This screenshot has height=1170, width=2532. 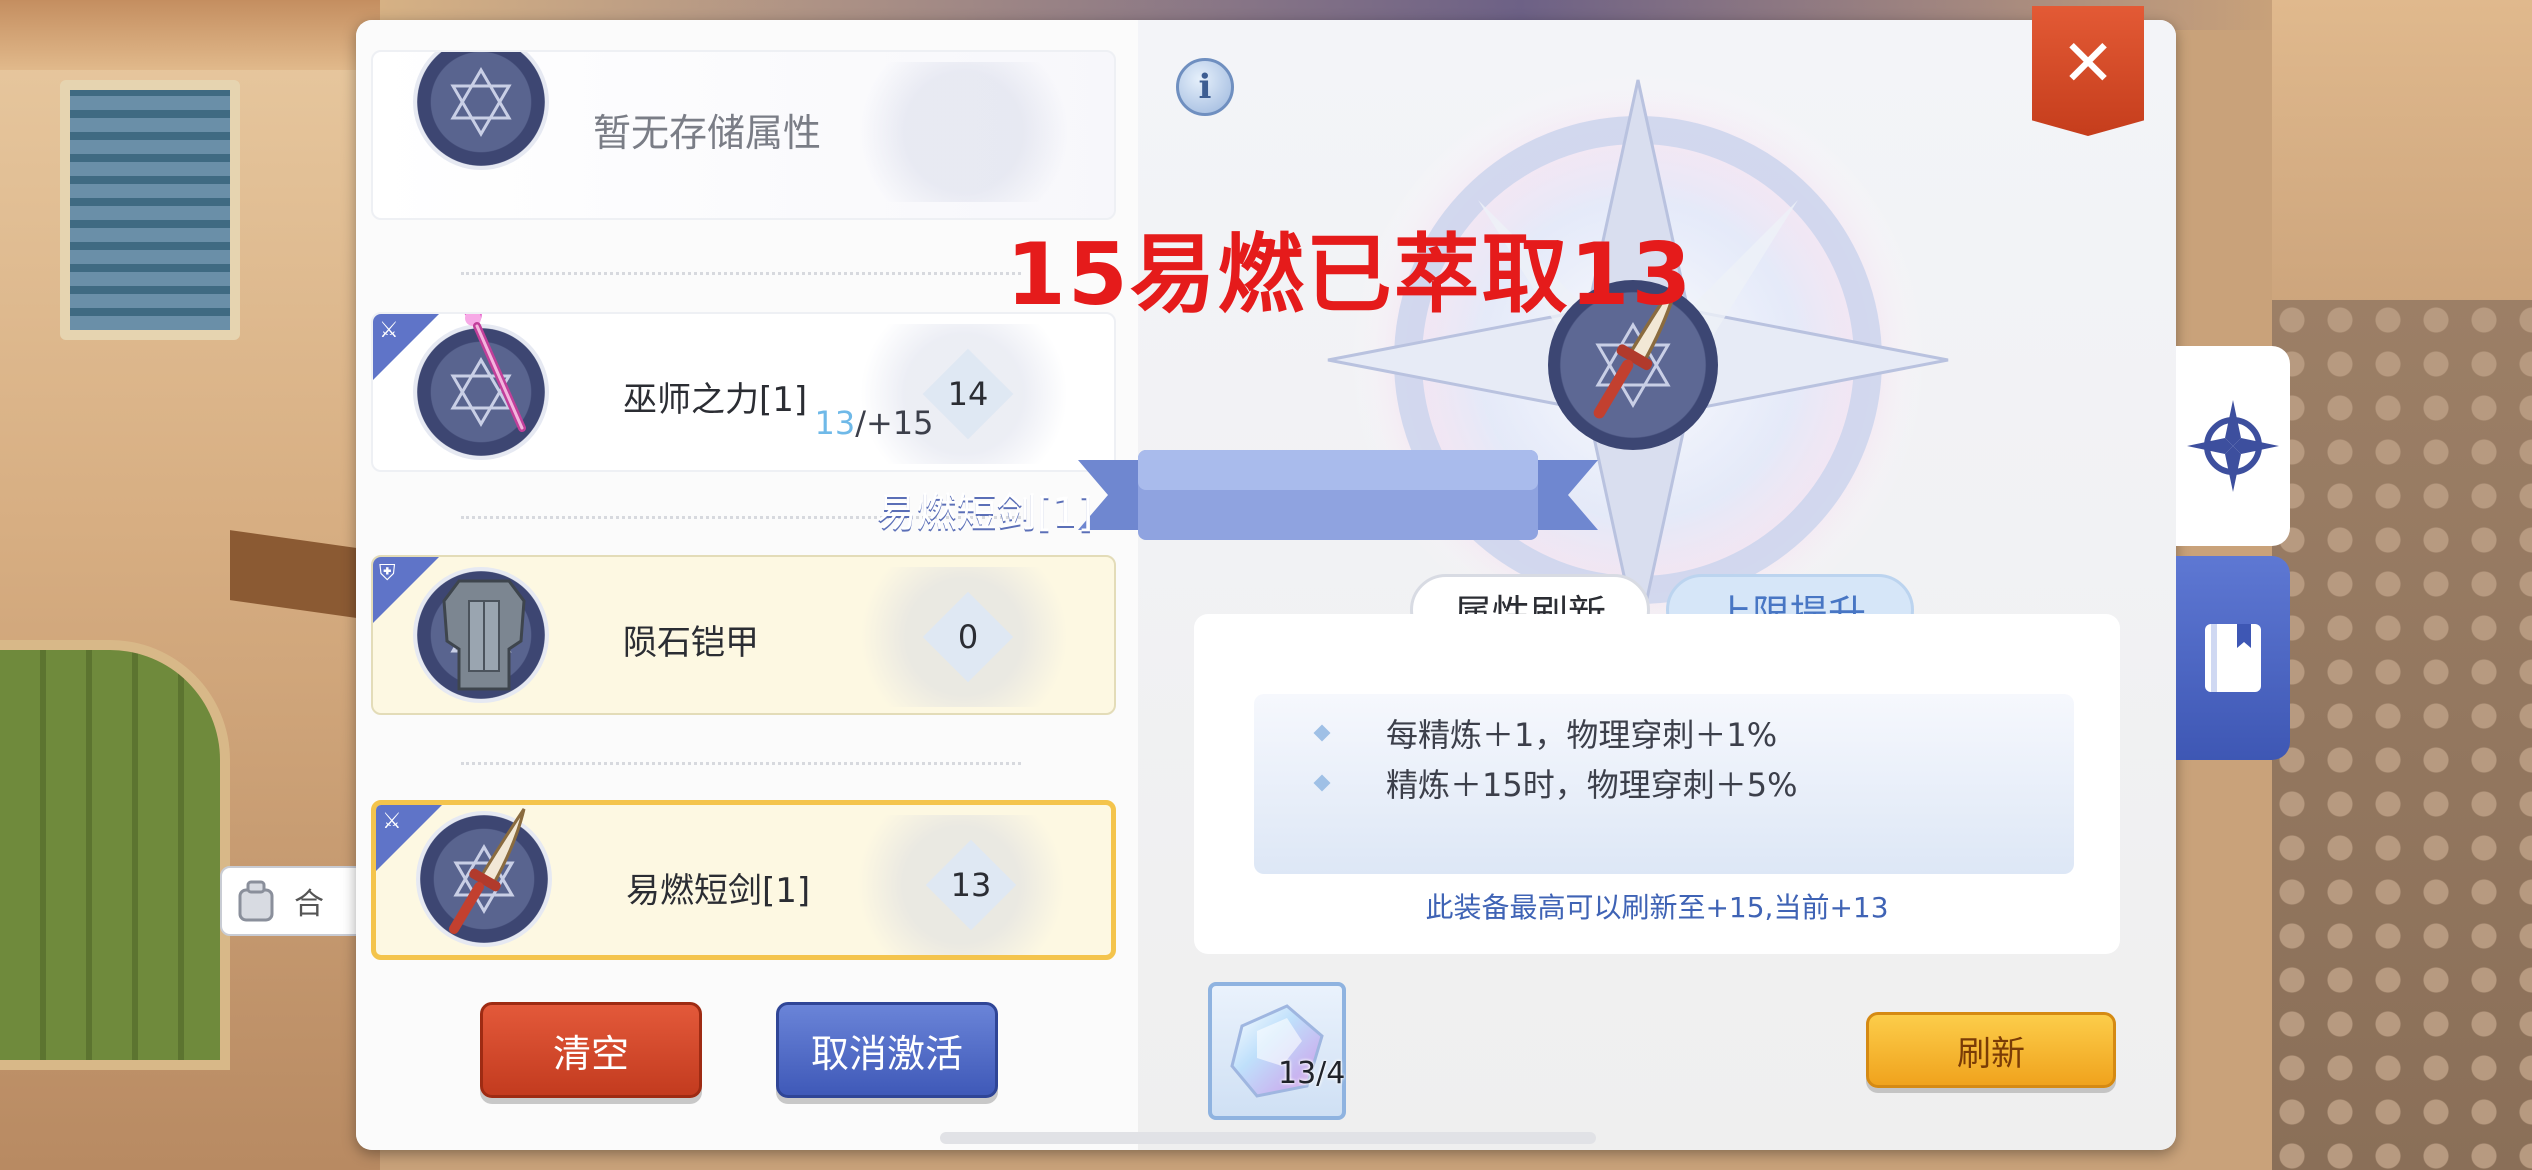 What do you see at coordinates (387, 573) in the screenshot?
I see `shield-icon: ⛨` at bounding box center [387, 573].